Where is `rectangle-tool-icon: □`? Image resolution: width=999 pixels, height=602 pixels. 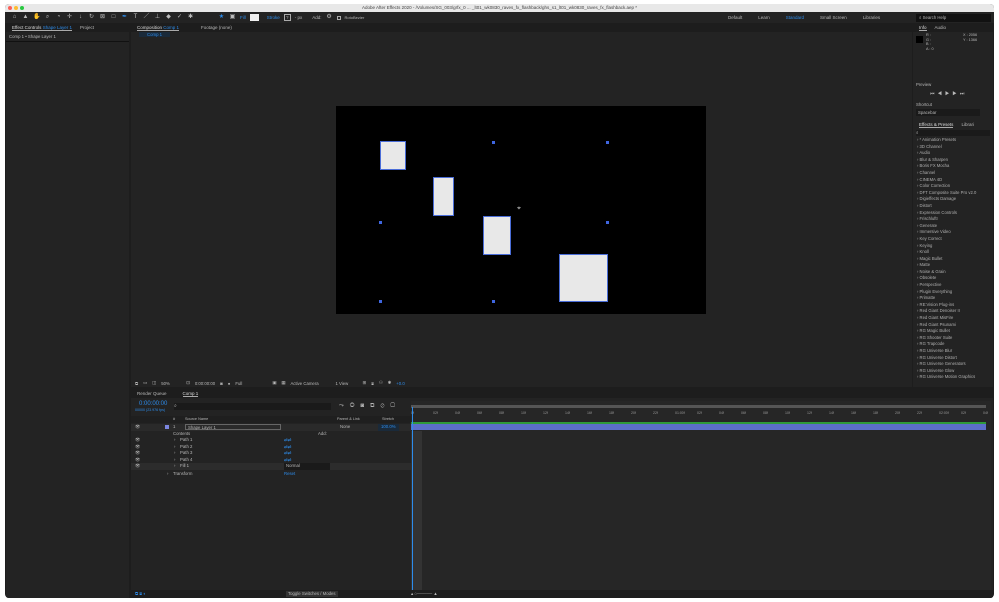 rectangle-tool-icon: □ is located at coordinates (113, 17).